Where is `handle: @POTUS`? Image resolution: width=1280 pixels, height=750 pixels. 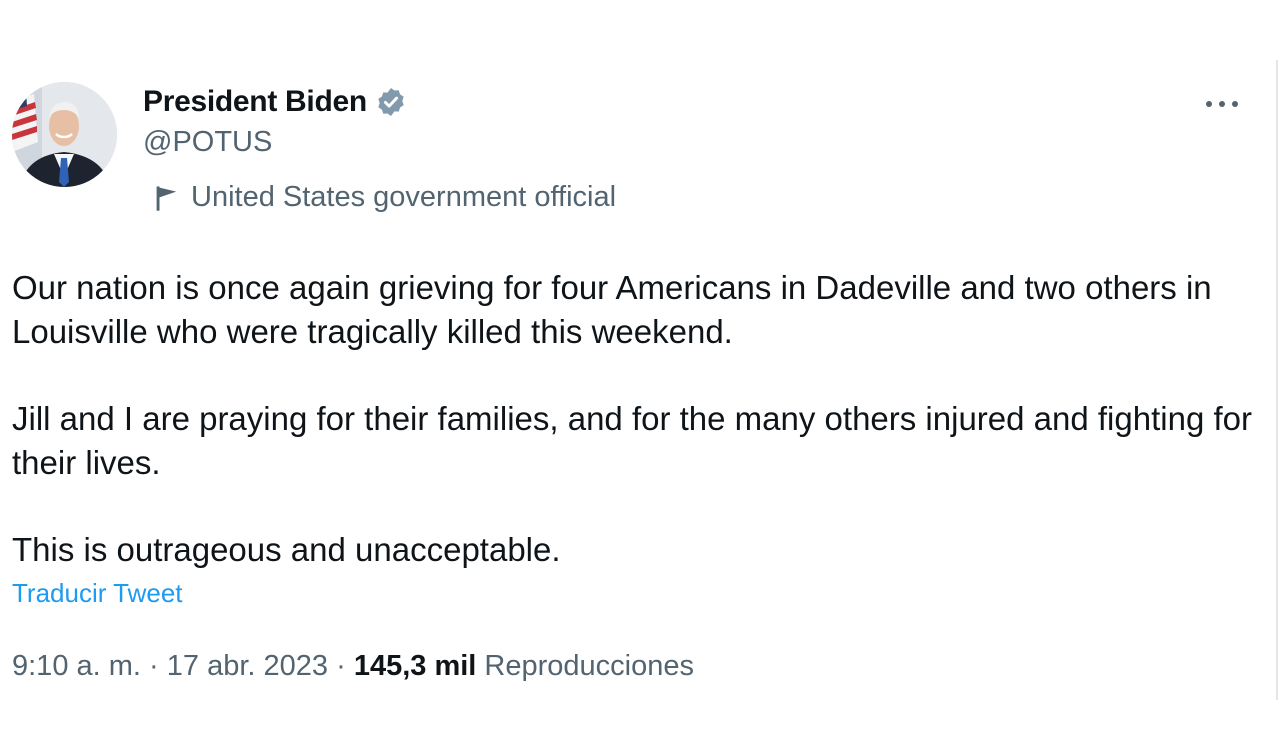 handle: @POTUS is located at coordinates (275, 142).